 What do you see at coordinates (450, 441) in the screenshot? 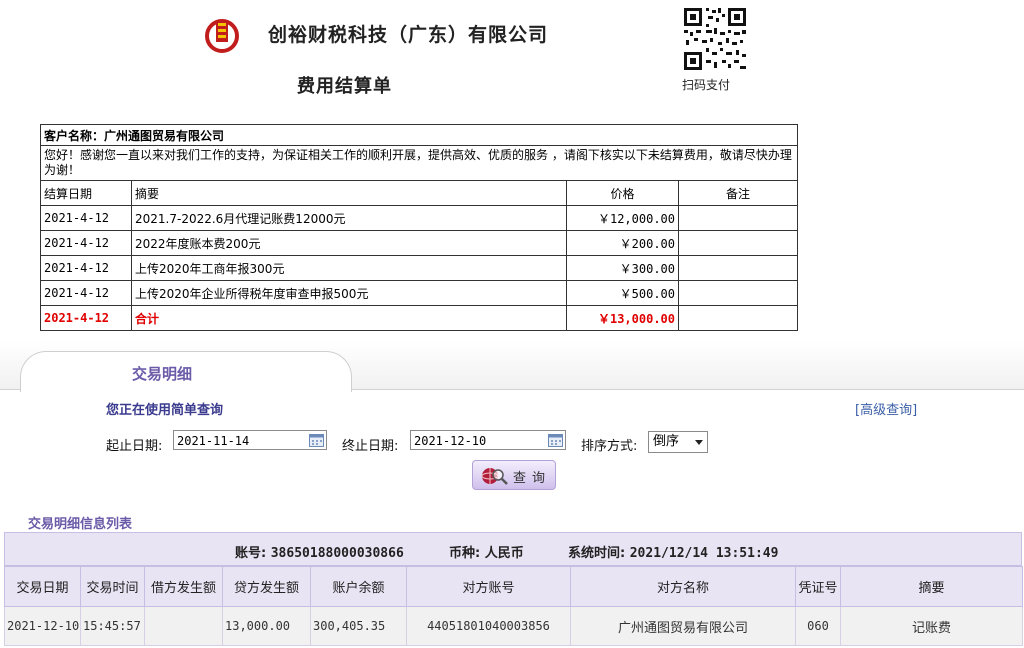
I see `end-date-value: 2021-12-10` at bounding box center [450, 441].